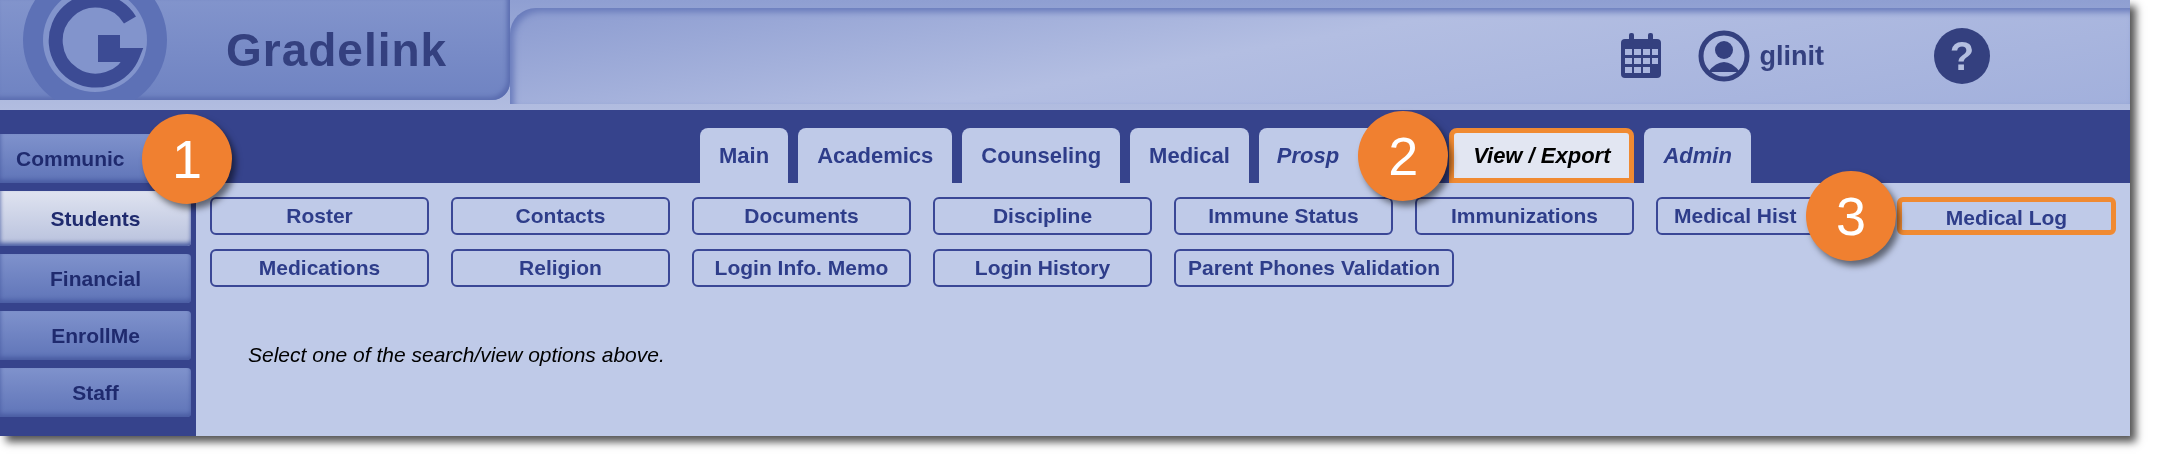  What do you see at coordinates (95, 392) in the screenshot?
I see `sidebar-item: Staff` at bounding box center [95, 392].